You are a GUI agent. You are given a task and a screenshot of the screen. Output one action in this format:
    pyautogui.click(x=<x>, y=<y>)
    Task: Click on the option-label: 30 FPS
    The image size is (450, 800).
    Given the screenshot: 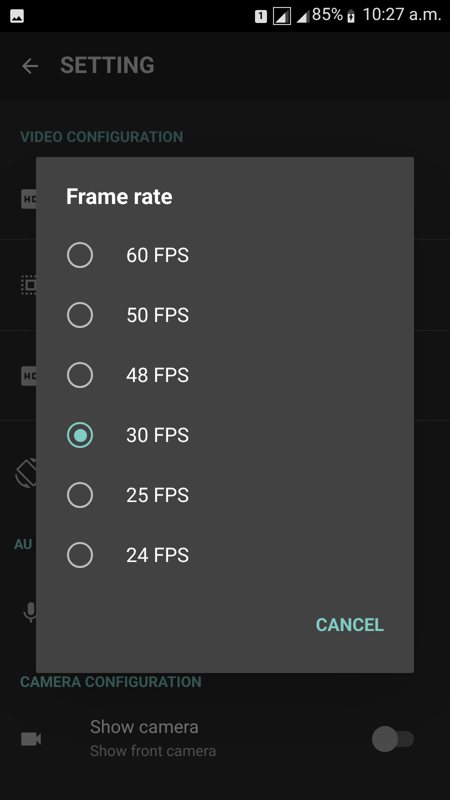 What is the action you would take?
    pyautogui.click(x=157, y=435)
    